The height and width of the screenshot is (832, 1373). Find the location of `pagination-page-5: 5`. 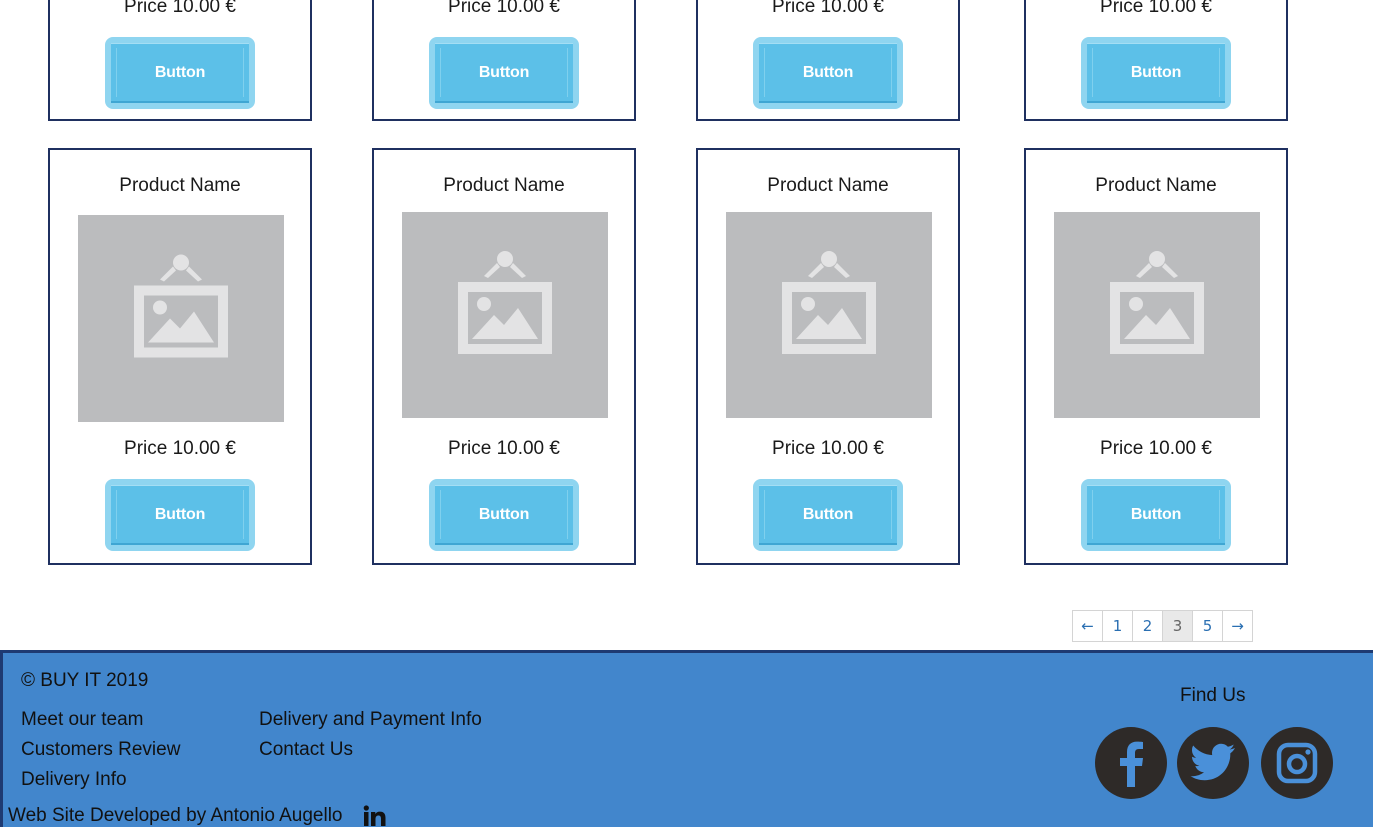

pagination-page-5: 5 is located at coordinates (1207, 626).